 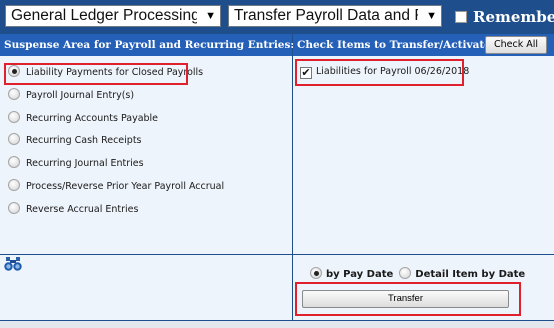 What do you see at coordinates (515, 45) in the screenshot?
I see `check-all-button: Check All` at bounding box center [515, 45].